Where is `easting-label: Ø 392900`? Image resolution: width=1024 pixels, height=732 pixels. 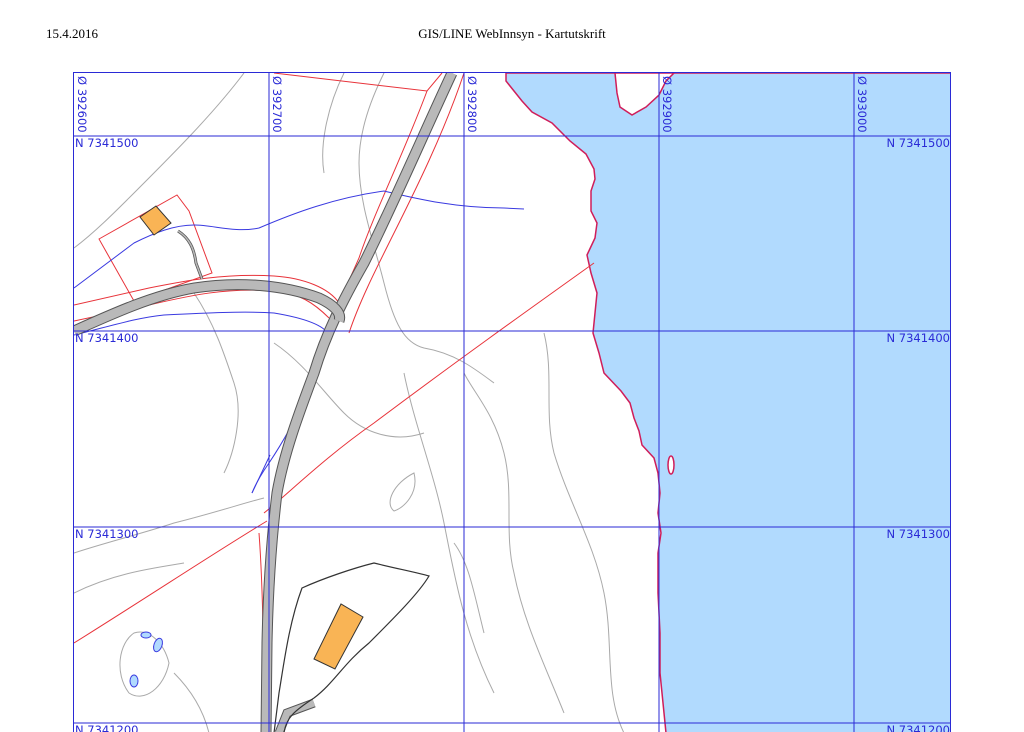 easting-label: Ø 392900 is located at coordinates (667, 104).